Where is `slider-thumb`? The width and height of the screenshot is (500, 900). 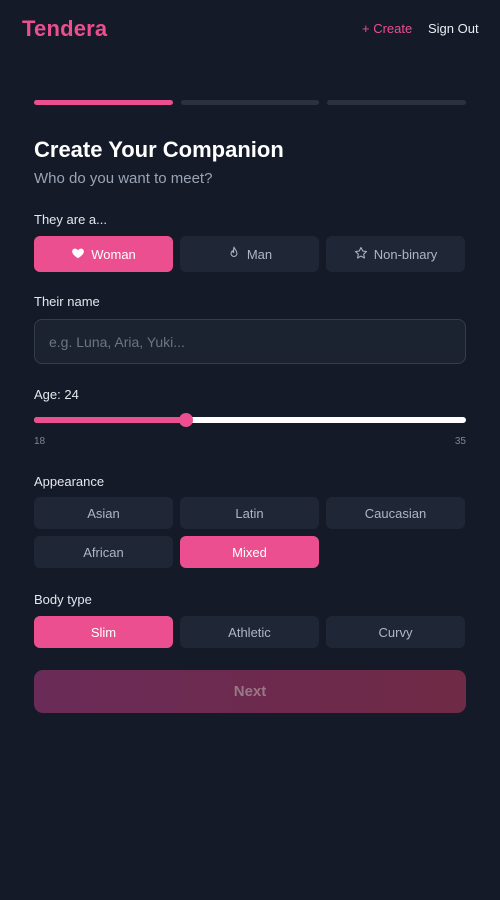
slider-thumb is located at coordinates (186, 420).